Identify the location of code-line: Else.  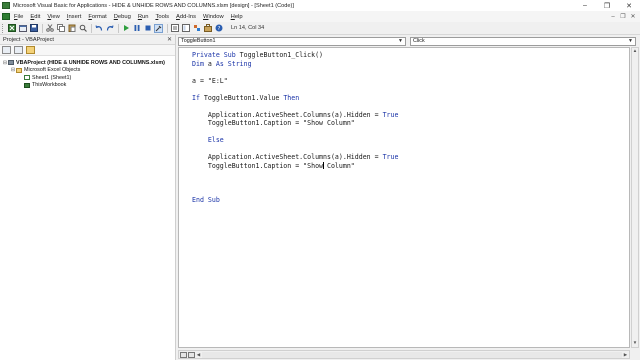
(215, 140).